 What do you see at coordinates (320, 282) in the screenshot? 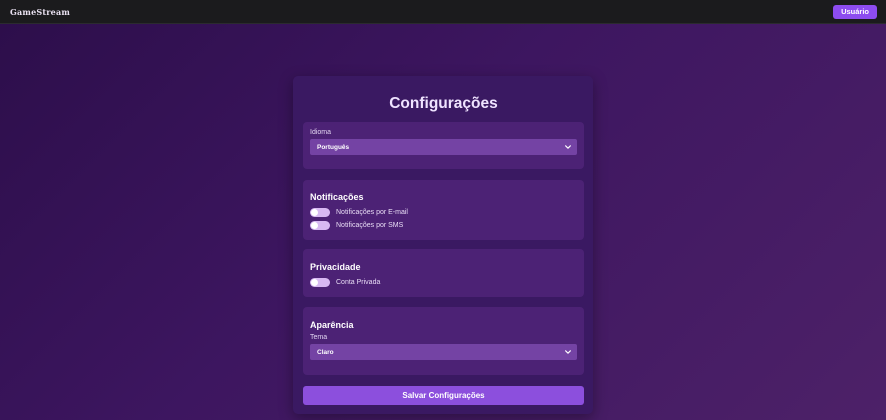
I see `private-account-toggle` at bounding box center [320, 282].